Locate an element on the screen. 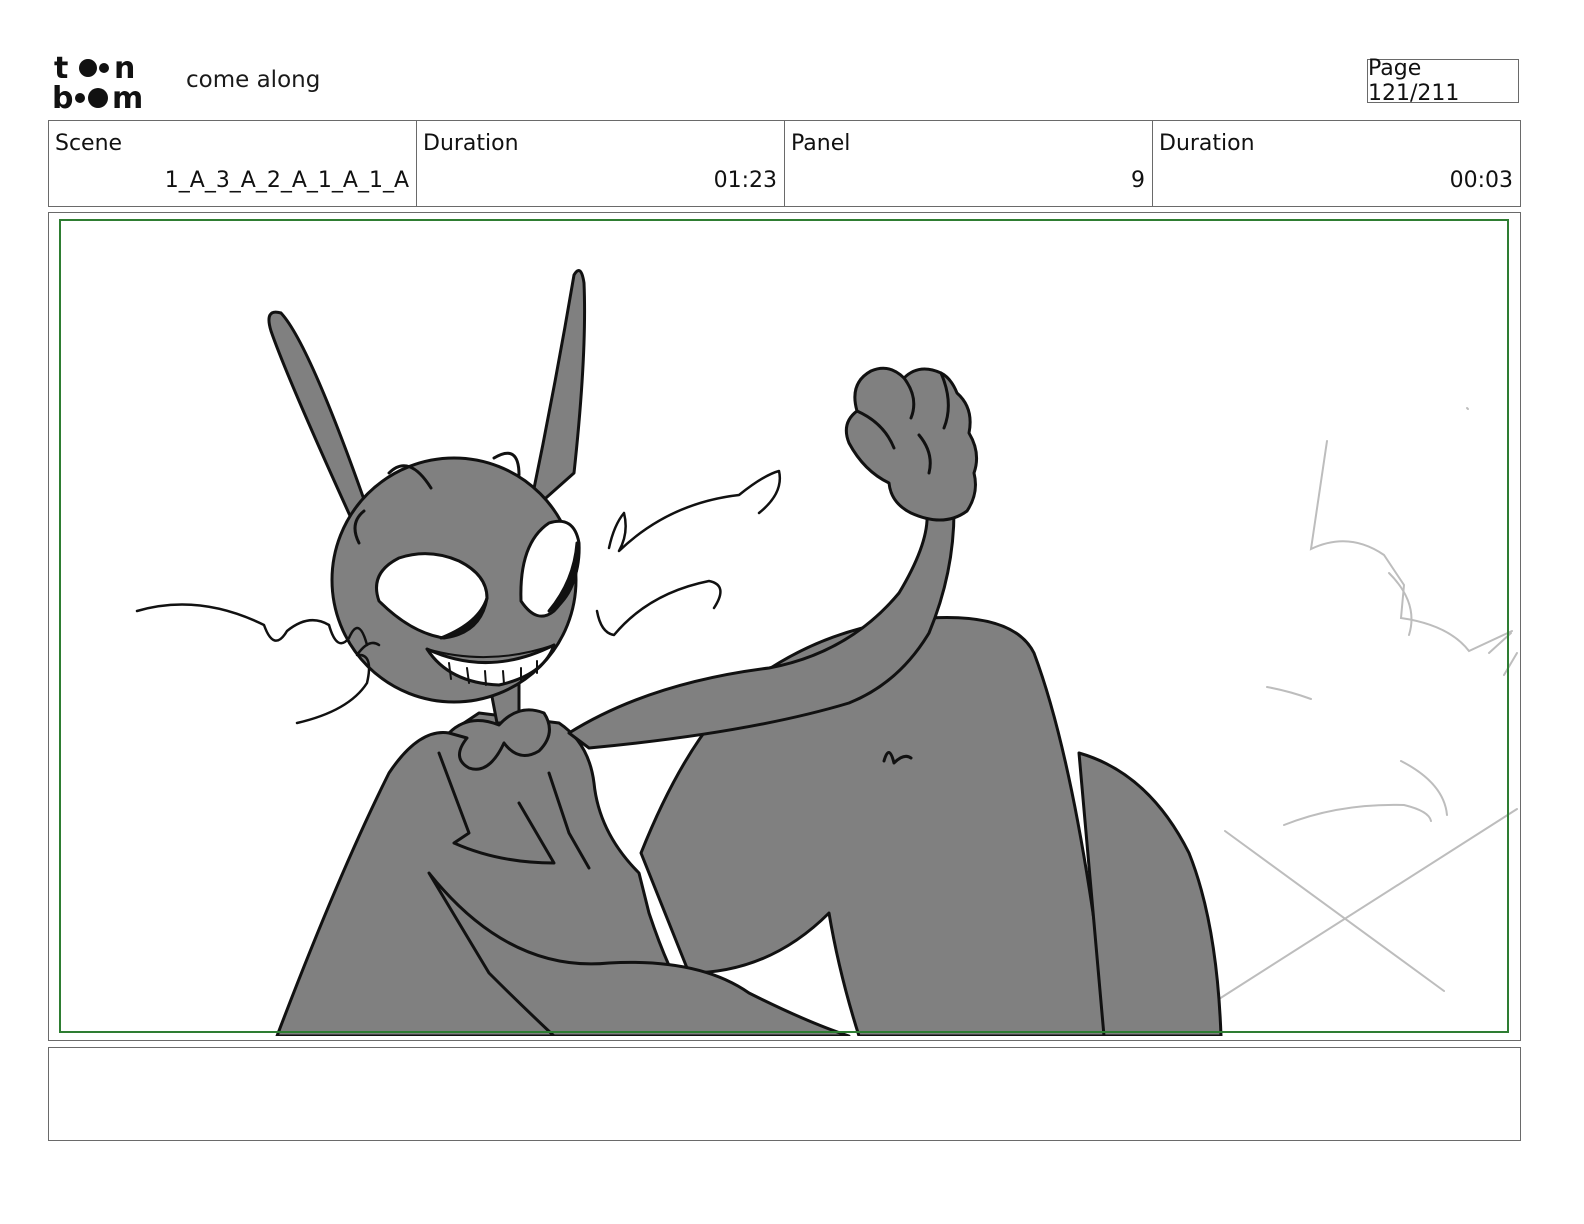 The height and width of the screenshot is (1224, 1584). svg-text: m is located at coordinates (127, 96).